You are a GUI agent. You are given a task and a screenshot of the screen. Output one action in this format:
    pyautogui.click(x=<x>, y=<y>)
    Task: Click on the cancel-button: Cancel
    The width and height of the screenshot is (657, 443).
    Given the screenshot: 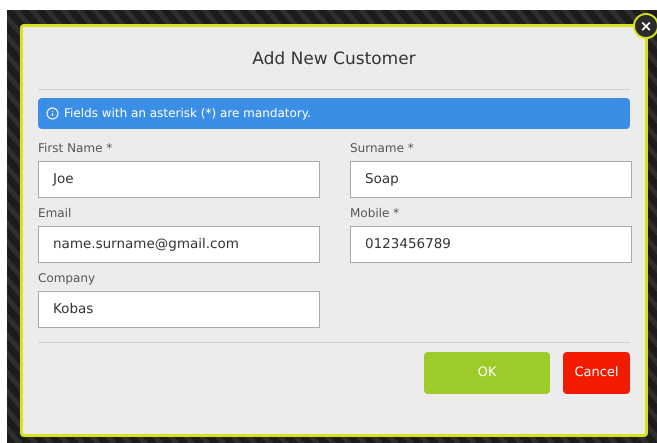 What is the action you would take?
    pyautogui.click(x=596, y=373)
    